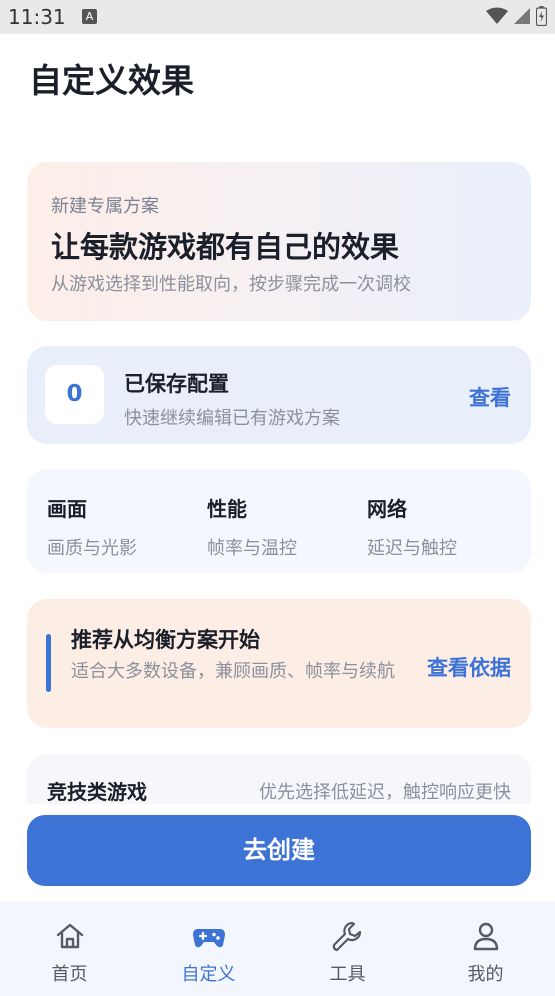 Image resolution: width=555 pixels, height=996 pixels. Describe the element at coordinates (225, 247) in the screenshot. I see `hero-title: 让每款游戏都有自己的效果` at that location.